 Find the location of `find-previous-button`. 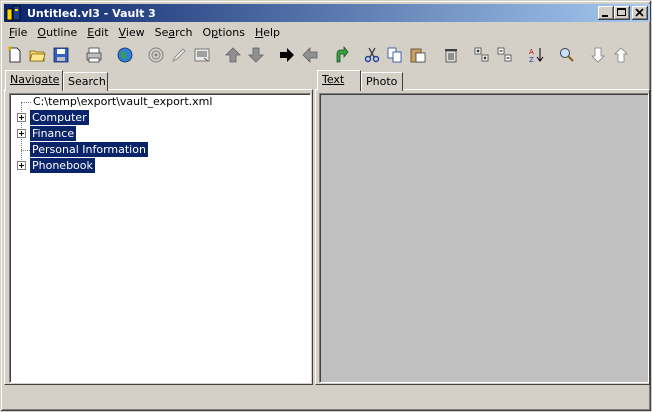

find-previous-button is located at coordinates (621, 55).